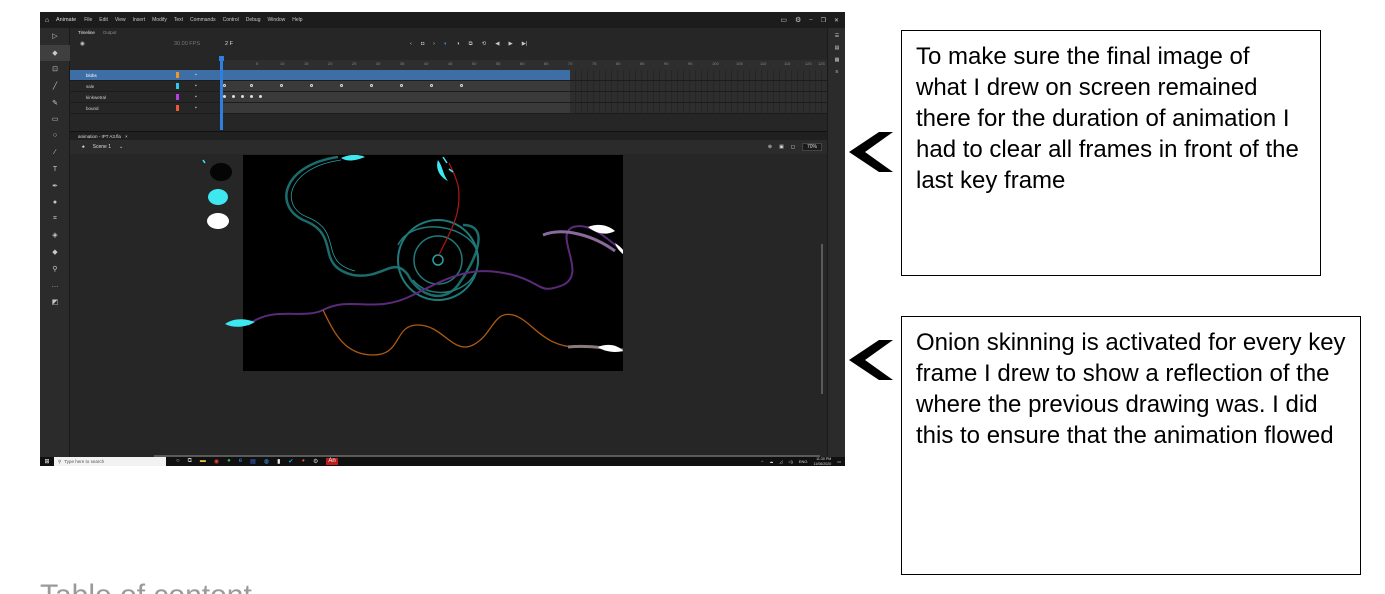  Describe the element at coordinates (96, 97) in the screenshot. I see `layer-name: kinkwetral` at that location.